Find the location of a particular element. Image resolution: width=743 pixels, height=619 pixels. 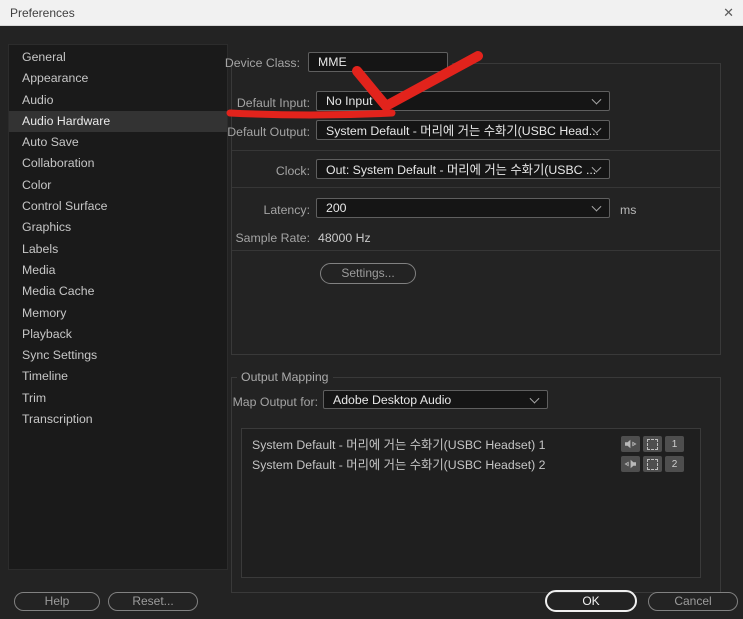

sample-rate-label: Sample Rate: is located at coordinates (272, 238).